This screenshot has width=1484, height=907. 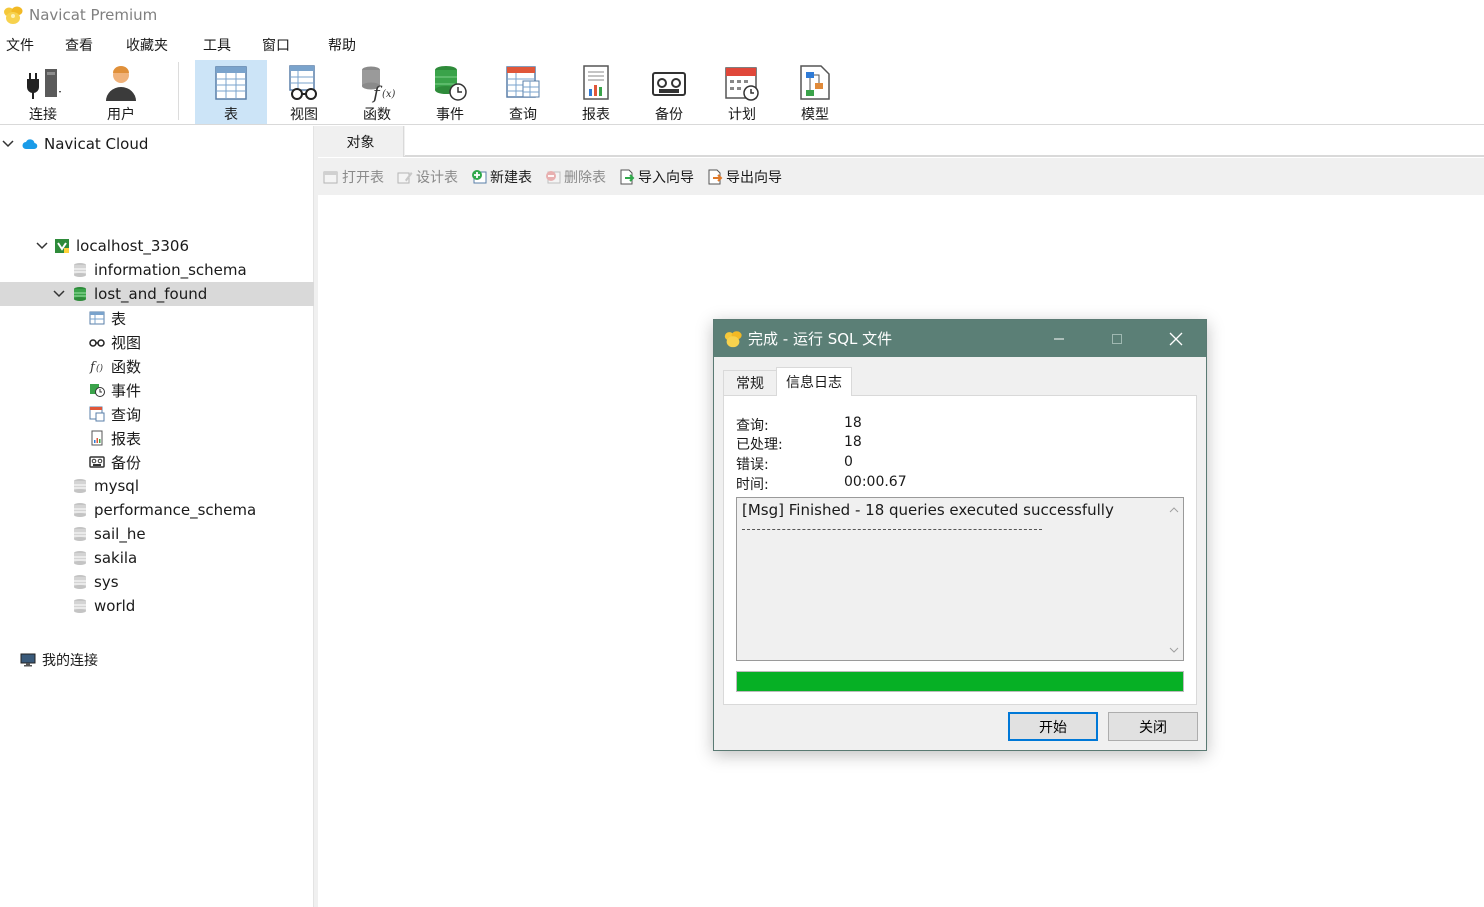 I want to click on tree-db-performance-schema: performance_schema, so click(x=157, y=510).